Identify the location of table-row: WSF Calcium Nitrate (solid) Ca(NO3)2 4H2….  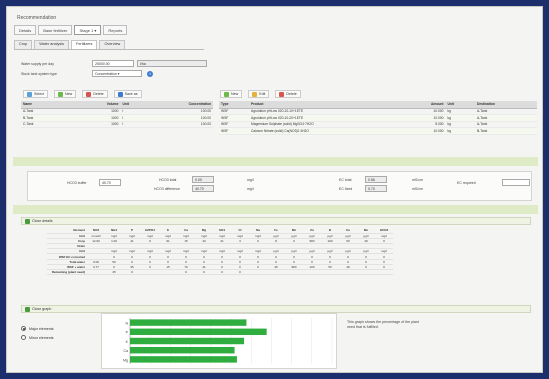
(378, 131).